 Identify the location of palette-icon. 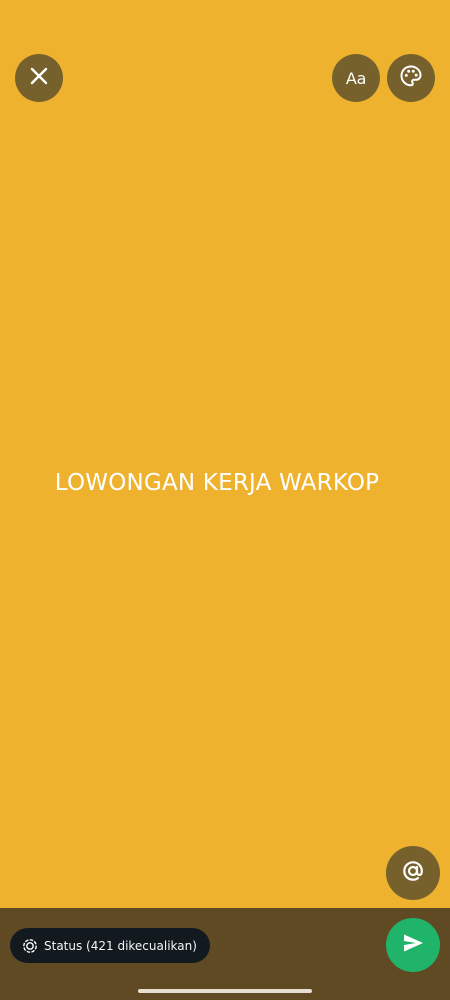
(411, 78).